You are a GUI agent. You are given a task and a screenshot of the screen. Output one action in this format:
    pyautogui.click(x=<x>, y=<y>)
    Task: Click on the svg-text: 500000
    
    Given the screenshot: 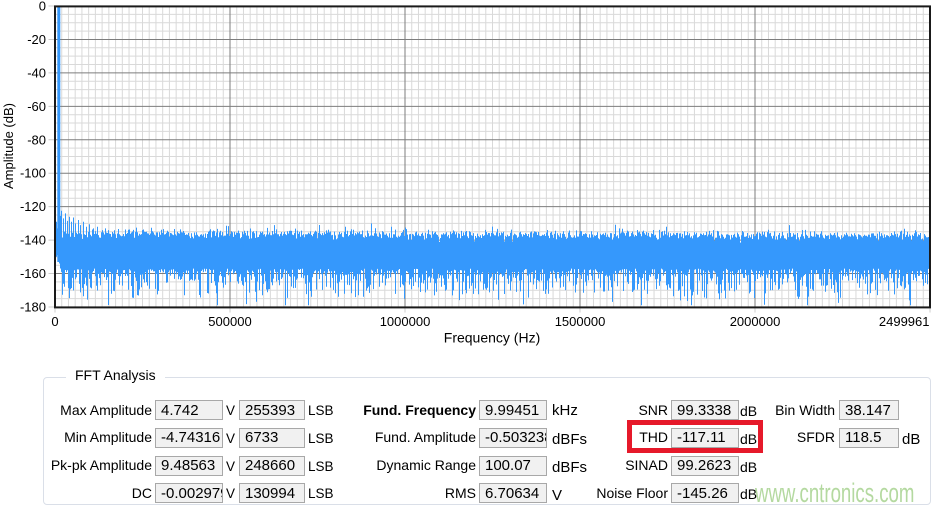 What is the action you would take?
    pyautogui.click(x=229, y=321)
    